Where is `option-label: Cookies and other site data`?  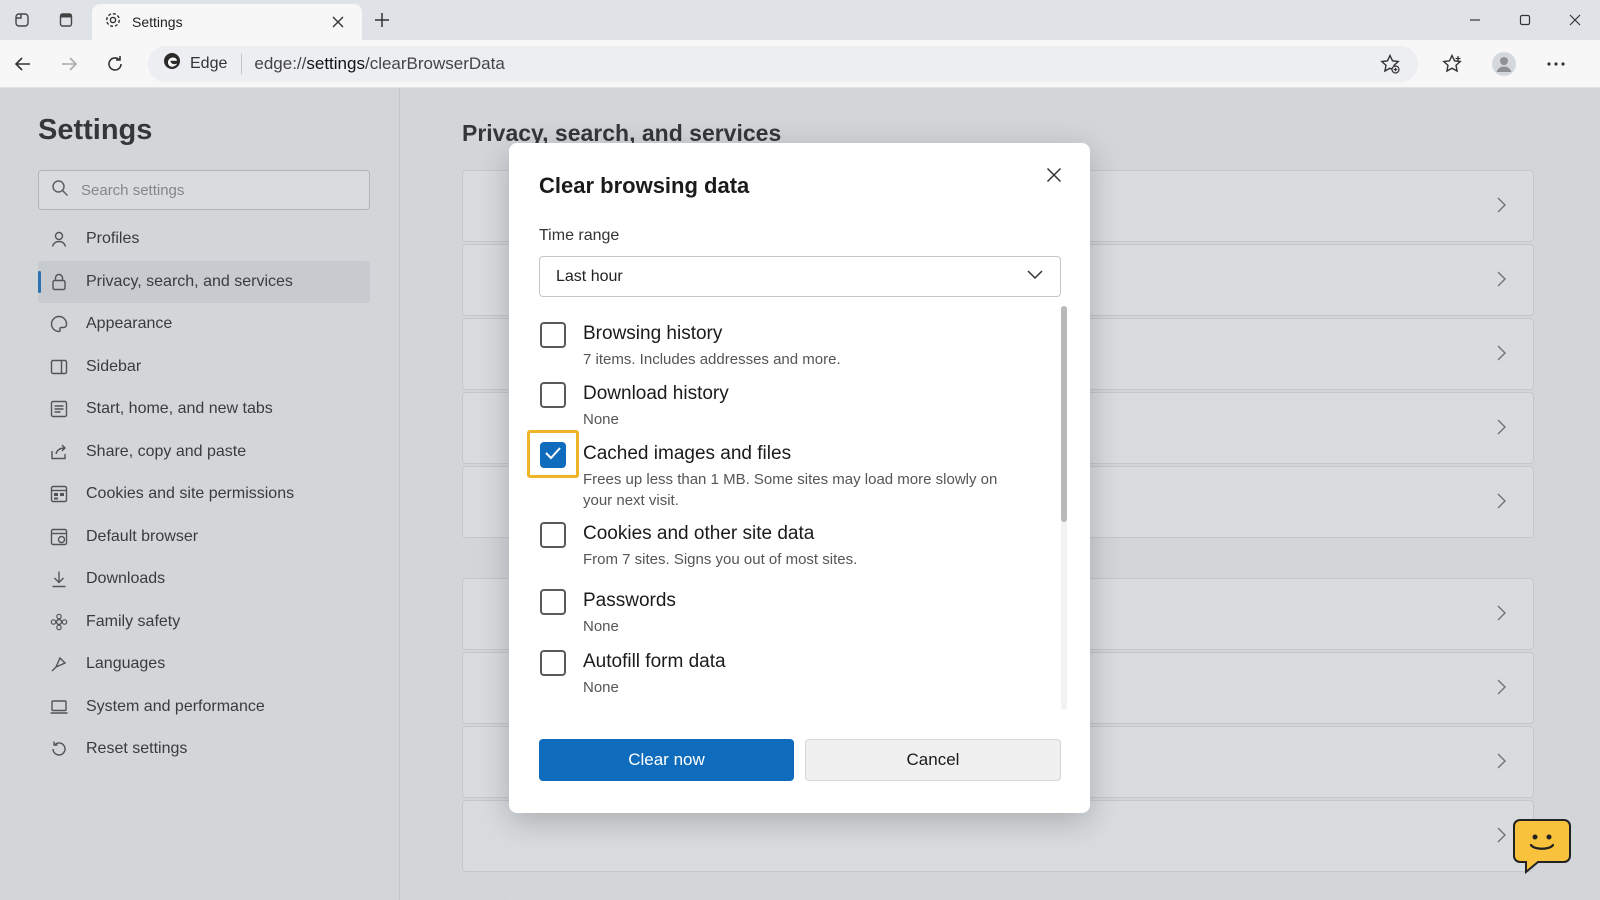 option-label: Cookies and other site data is located at coordinates (699, 533).